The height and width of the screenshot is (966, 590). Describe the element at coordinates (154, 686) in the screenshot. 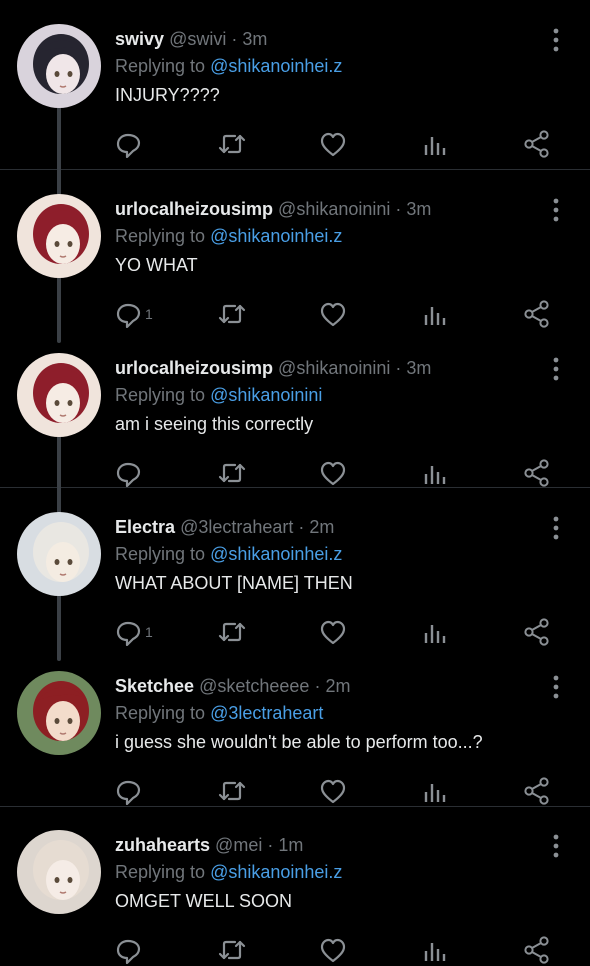

I see `display-name: Sketchee` at that location.